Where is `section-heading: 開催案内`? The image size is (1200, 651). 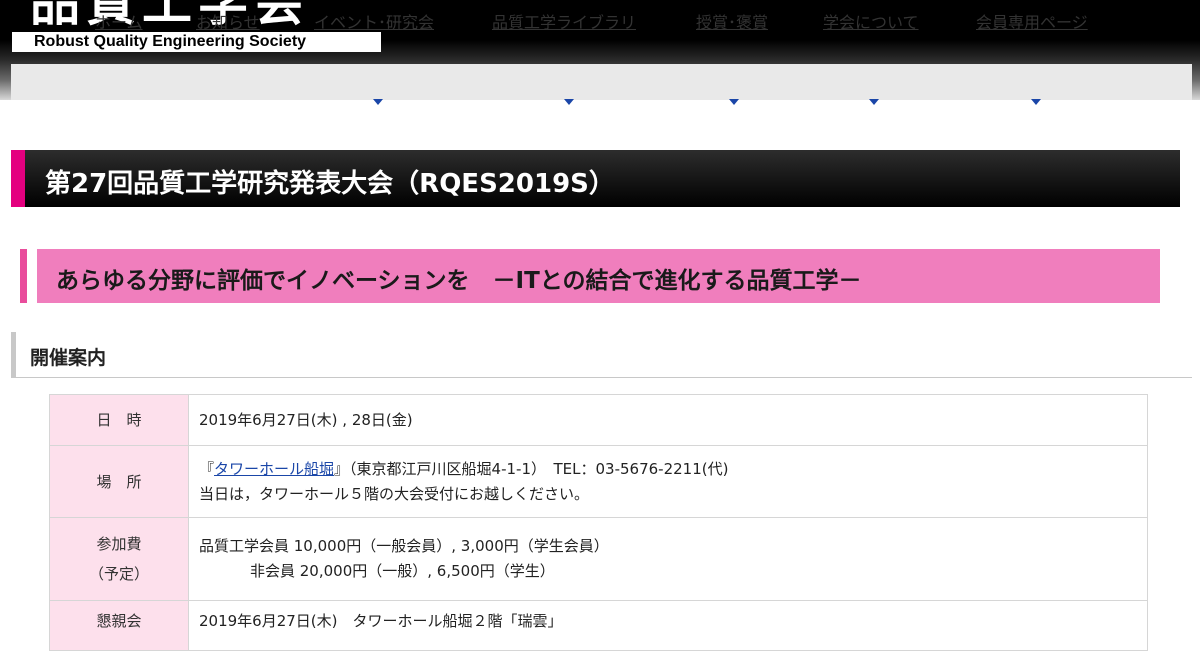
section-heading: 開催案内 is located at coordinates (601, 355).